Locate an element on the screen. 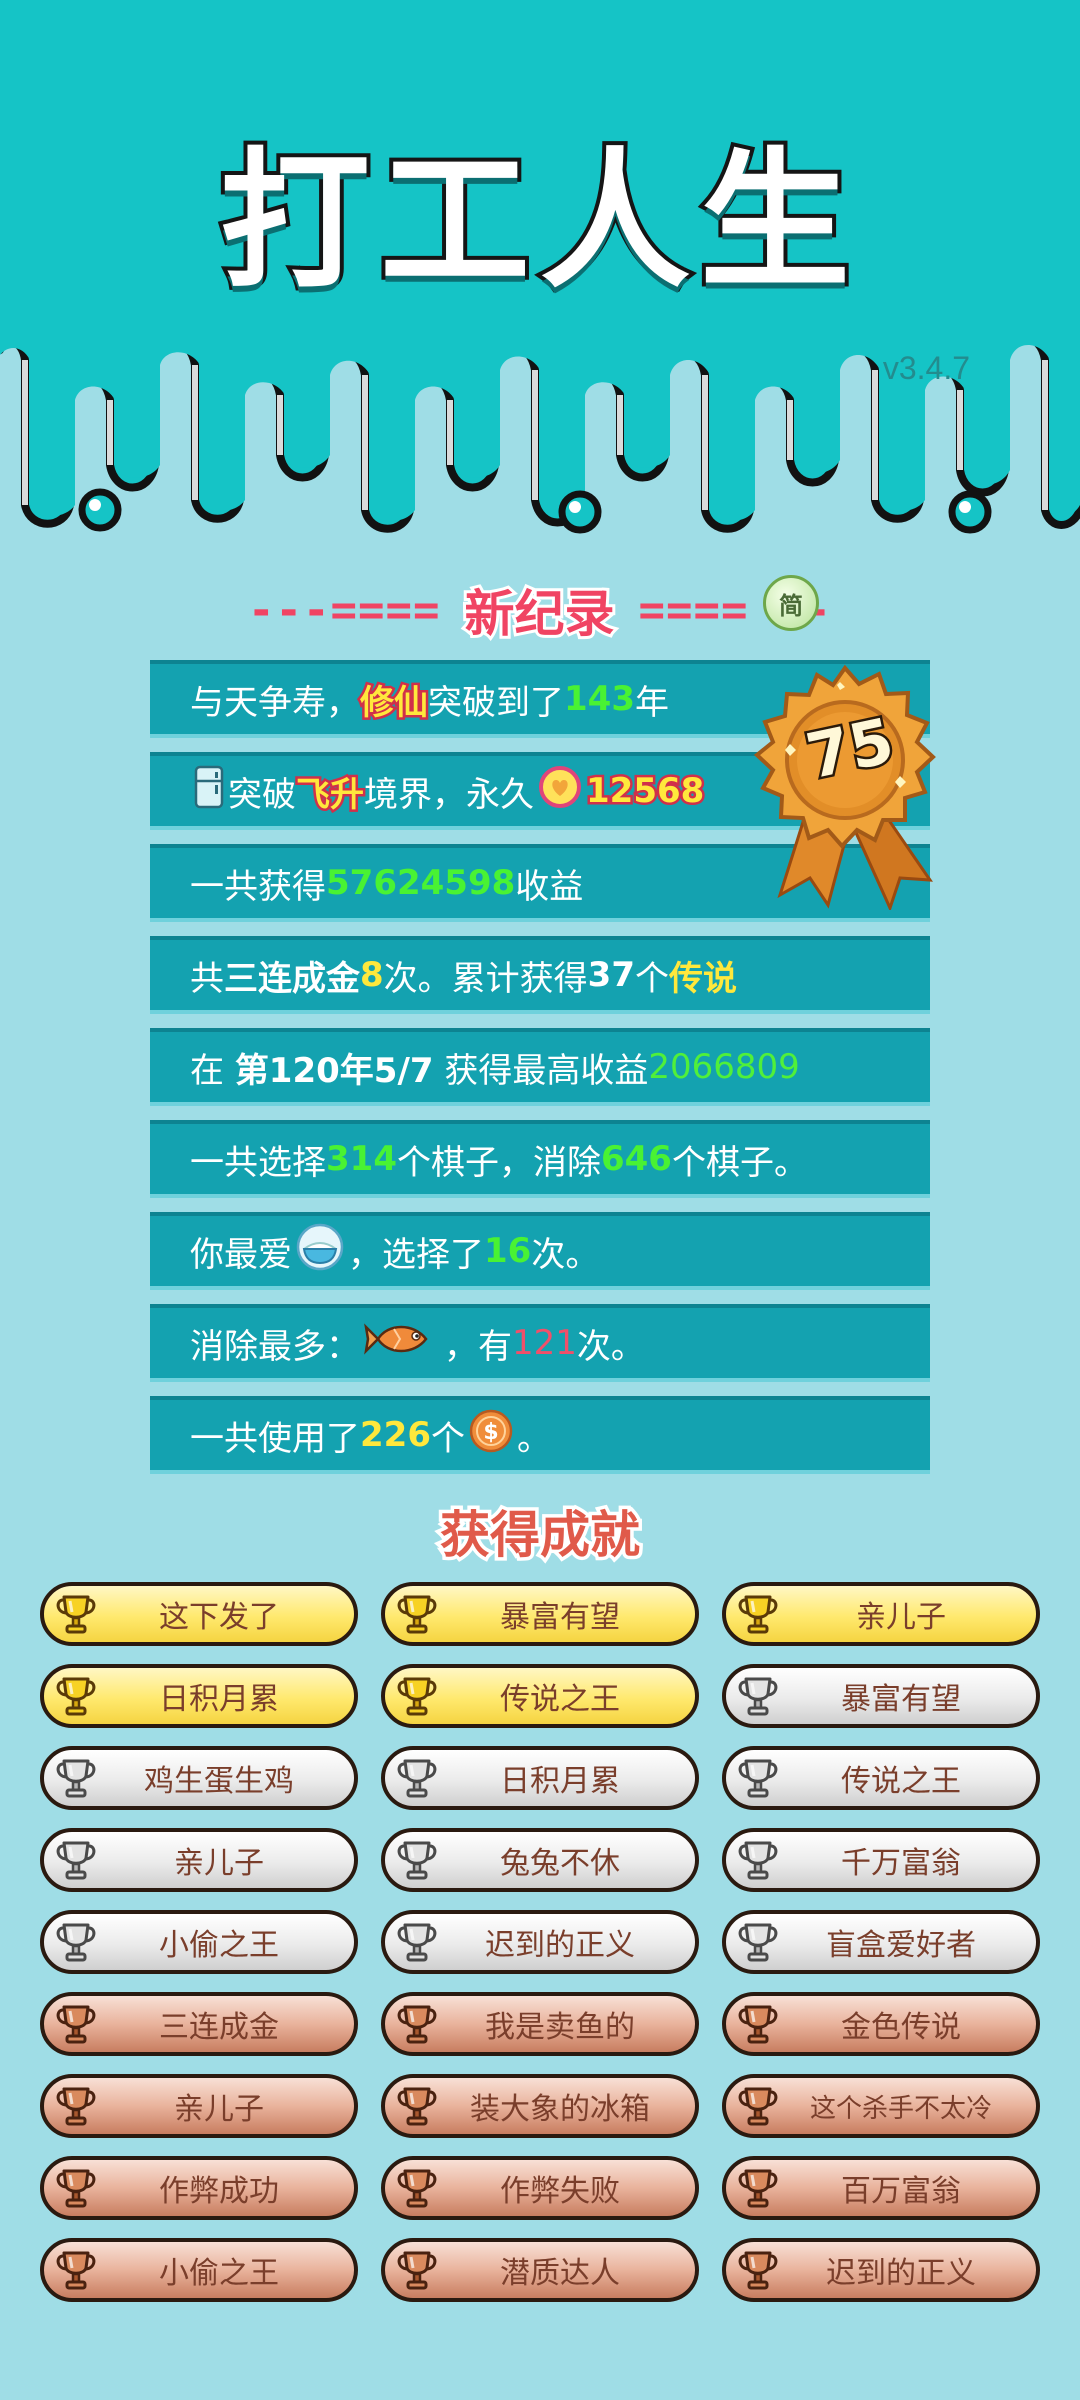 The width and height of the screenshot is (1080, 2400). achievement-badge: 盲盒爱好者 is located at coordinates (881, 1942).